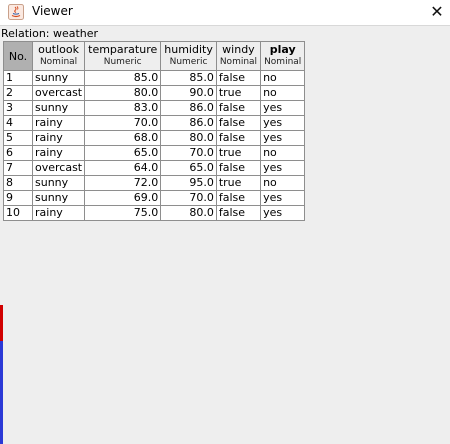 The height and width of the screenshot is (444, 450). I want to click on table-row: 8 sunny 72.0 95.0 true no, so click(154, 183).